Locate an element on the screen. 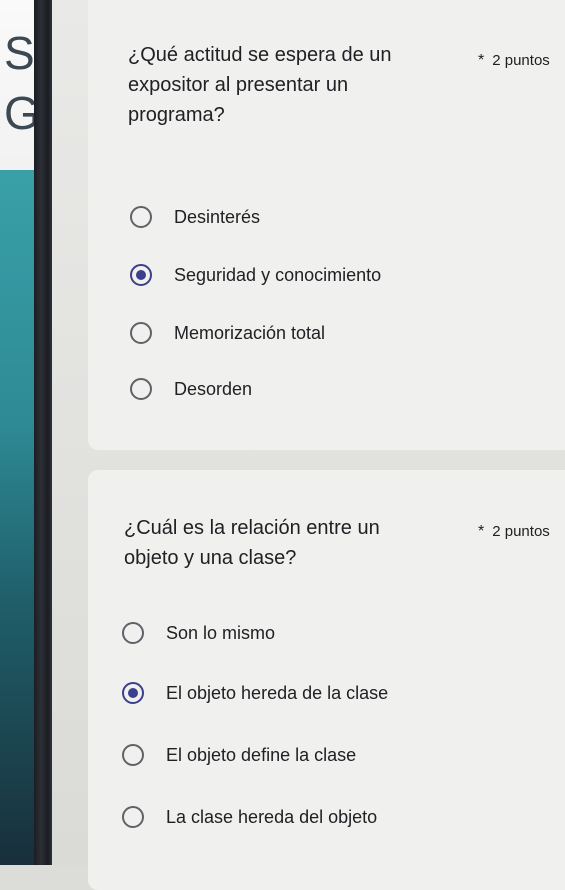 The image size is (565, 890). option-label: El objeto define la clase is located at coordinates (261, 754).